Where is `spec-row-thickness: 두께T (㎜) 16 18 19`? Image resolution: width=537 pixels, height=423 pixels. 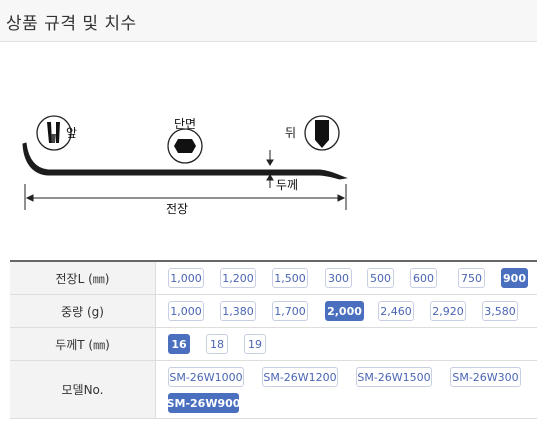 spec-row-thickness: 두께T (㎜) 16 18 19 is located at coordinates (273, 344).